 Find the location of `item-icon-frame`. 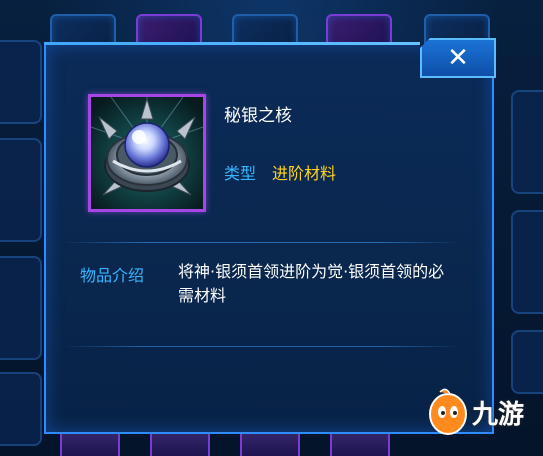

item-icon-frame is located at coordinates (147, 153).